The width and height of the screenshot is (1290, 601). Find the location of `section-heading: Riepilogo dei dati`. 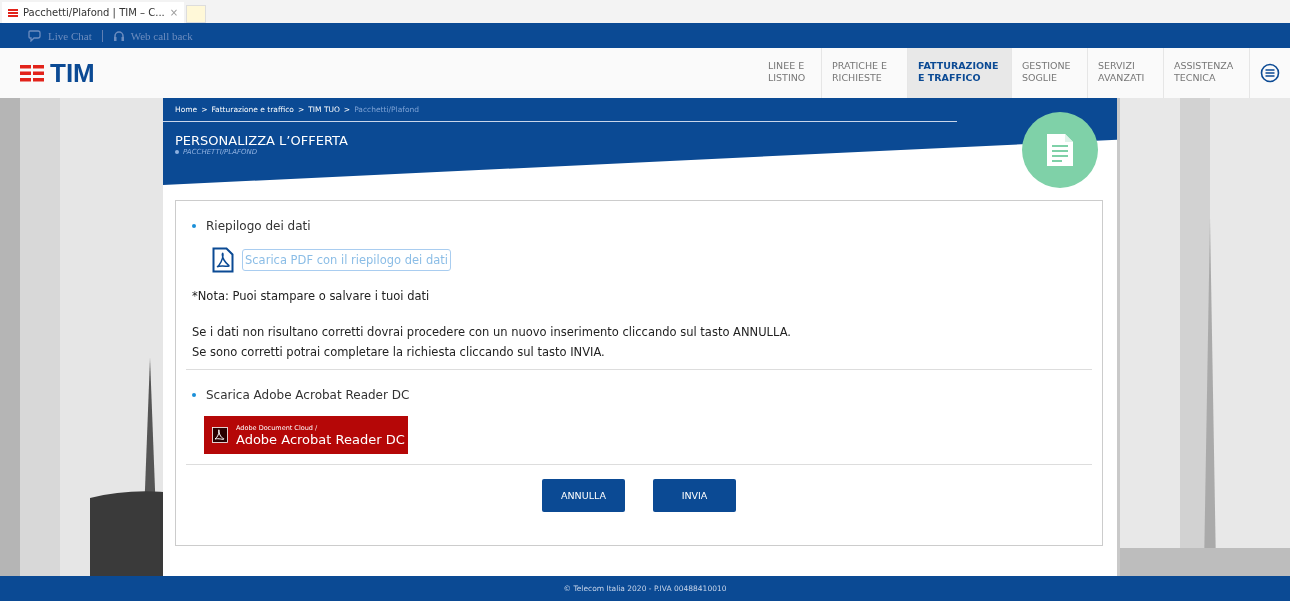

section-heading: Riepilogo dei dati is located at coordinates (258, 226).